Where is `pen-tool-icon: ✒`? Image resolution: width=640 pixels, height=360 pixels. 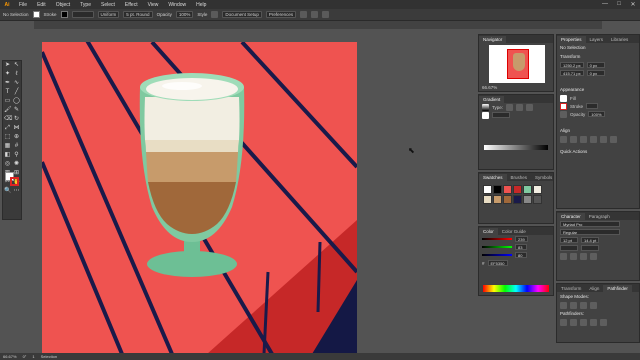 pen-tool-icon: ✒ is located at coordinates (7, 83).